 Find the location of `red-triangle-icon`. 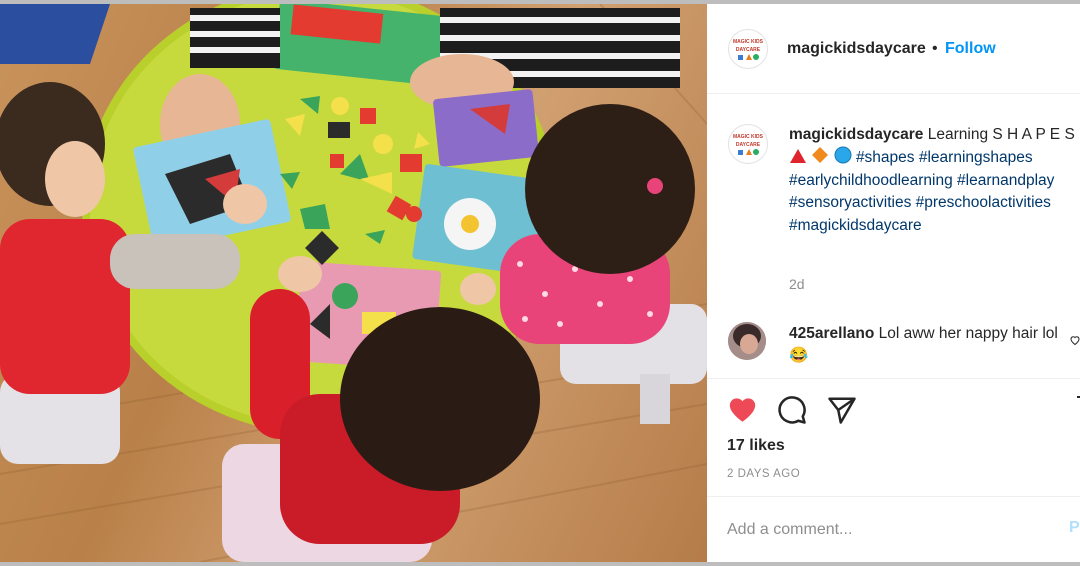

red-triangle-icon is located at coordinates (798, 156).